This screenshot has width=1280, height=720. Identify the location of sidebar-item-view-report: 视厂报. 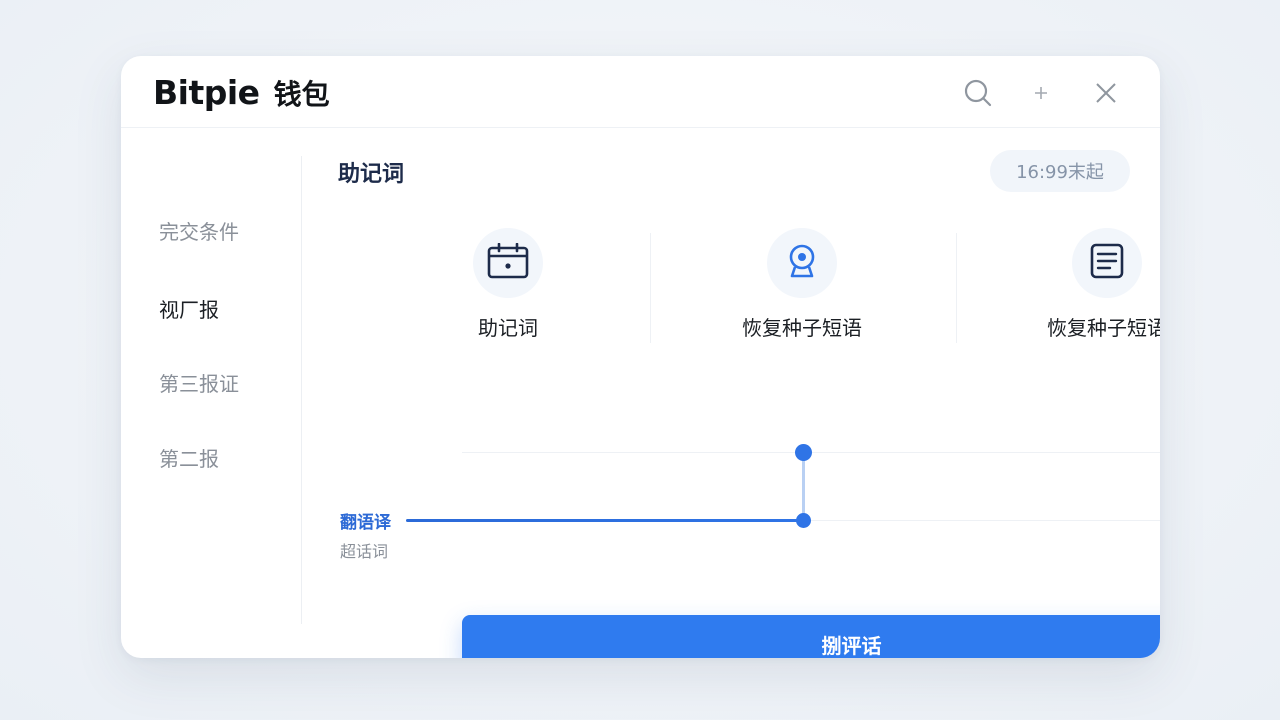
(189, 308).